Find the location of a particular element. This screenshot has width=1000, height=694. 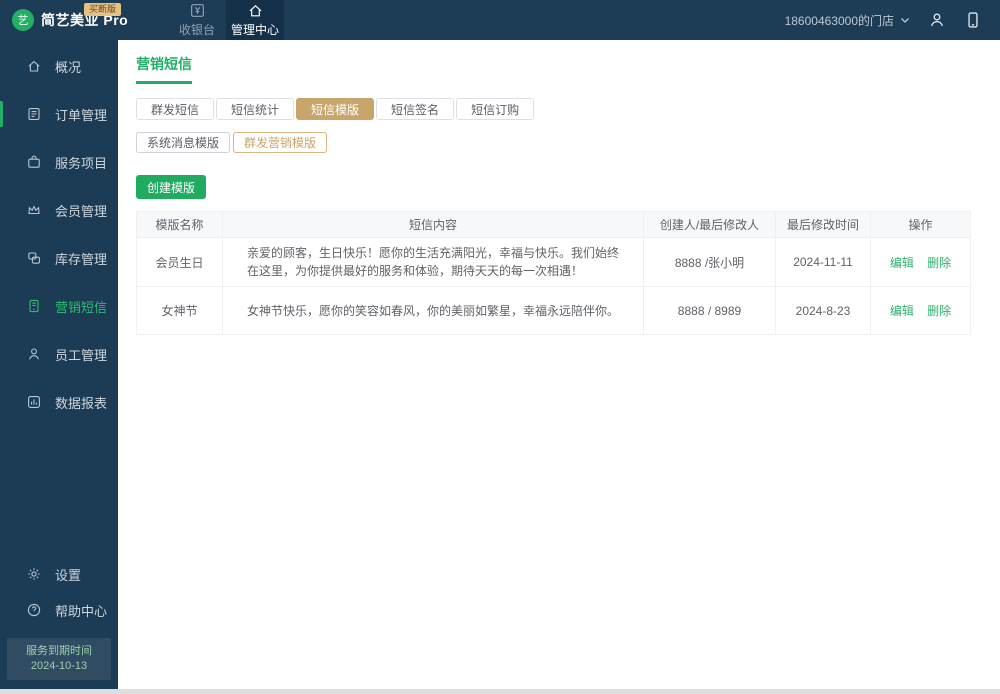

active-edge-indicator is located at coordinates (1, 114).